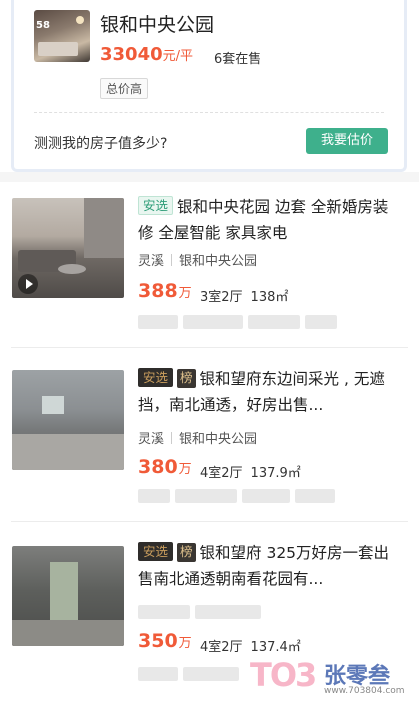 The width and height of the screenshot is (419, 704). What do you see at coordinates (157, 23) in the screenshot?
I see `community-name: 银和中央公园` at bounding box center [157, 23].